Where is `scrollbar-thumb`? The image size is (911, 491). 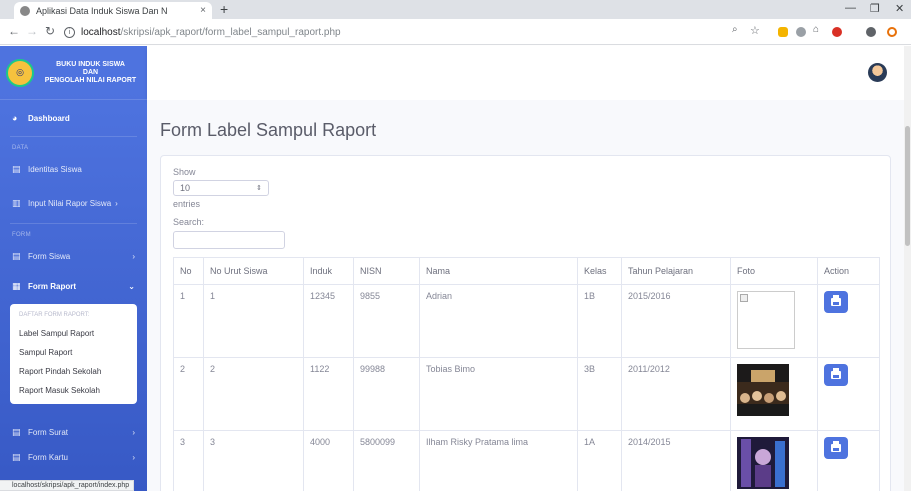 scrollbar-thumb is located at coordinates (907, 186).